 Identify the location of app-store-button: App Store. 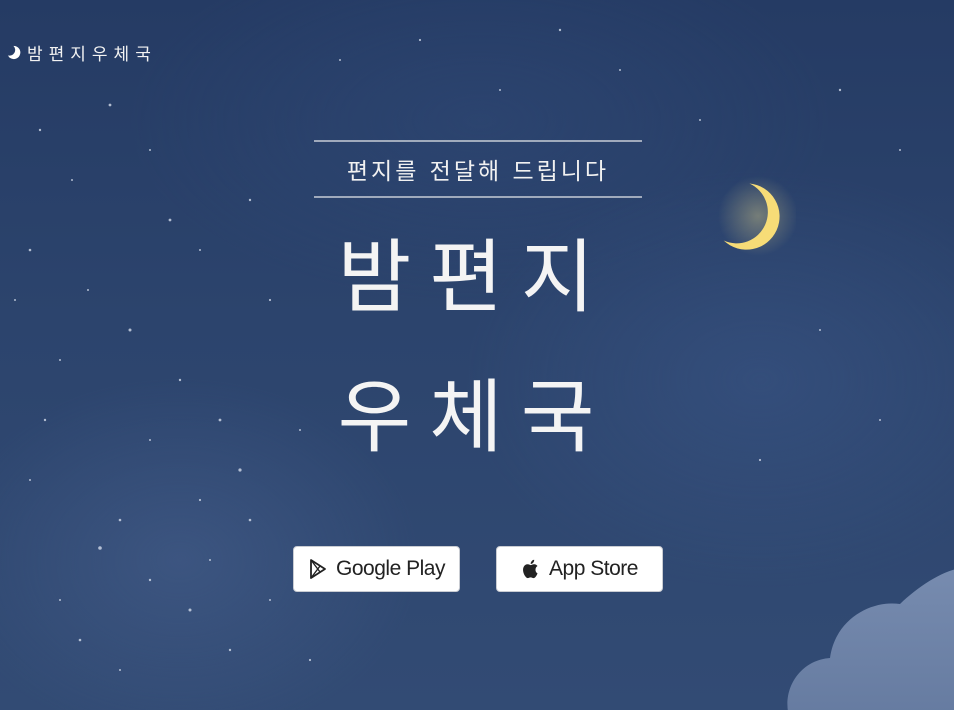
(579, 569).